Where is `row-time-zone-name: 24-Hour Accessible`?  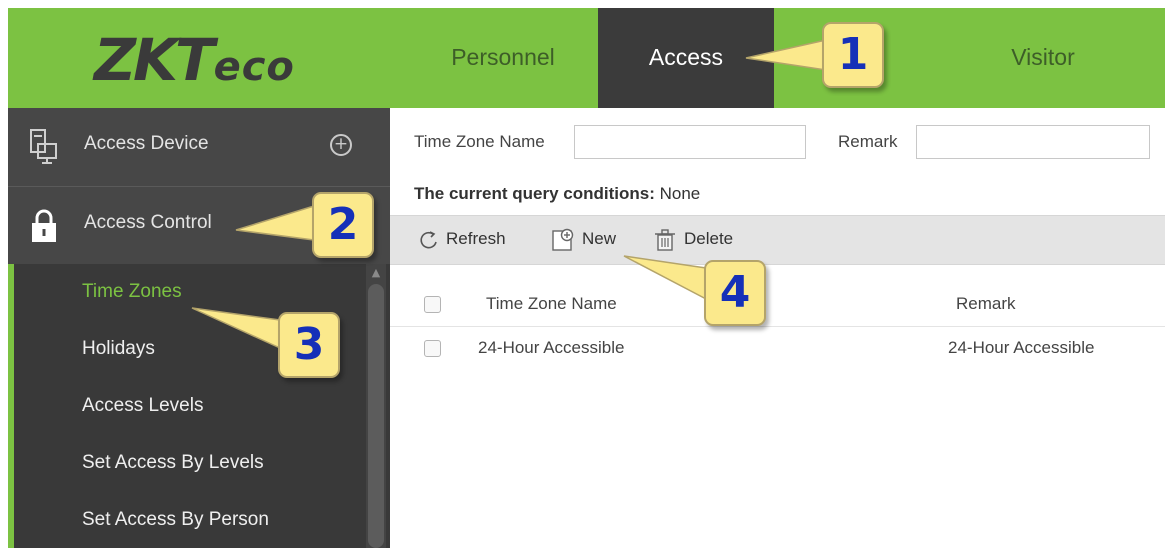 row-time-zone-name: 24-Hour Accessible is located at coordinates (551, 347).